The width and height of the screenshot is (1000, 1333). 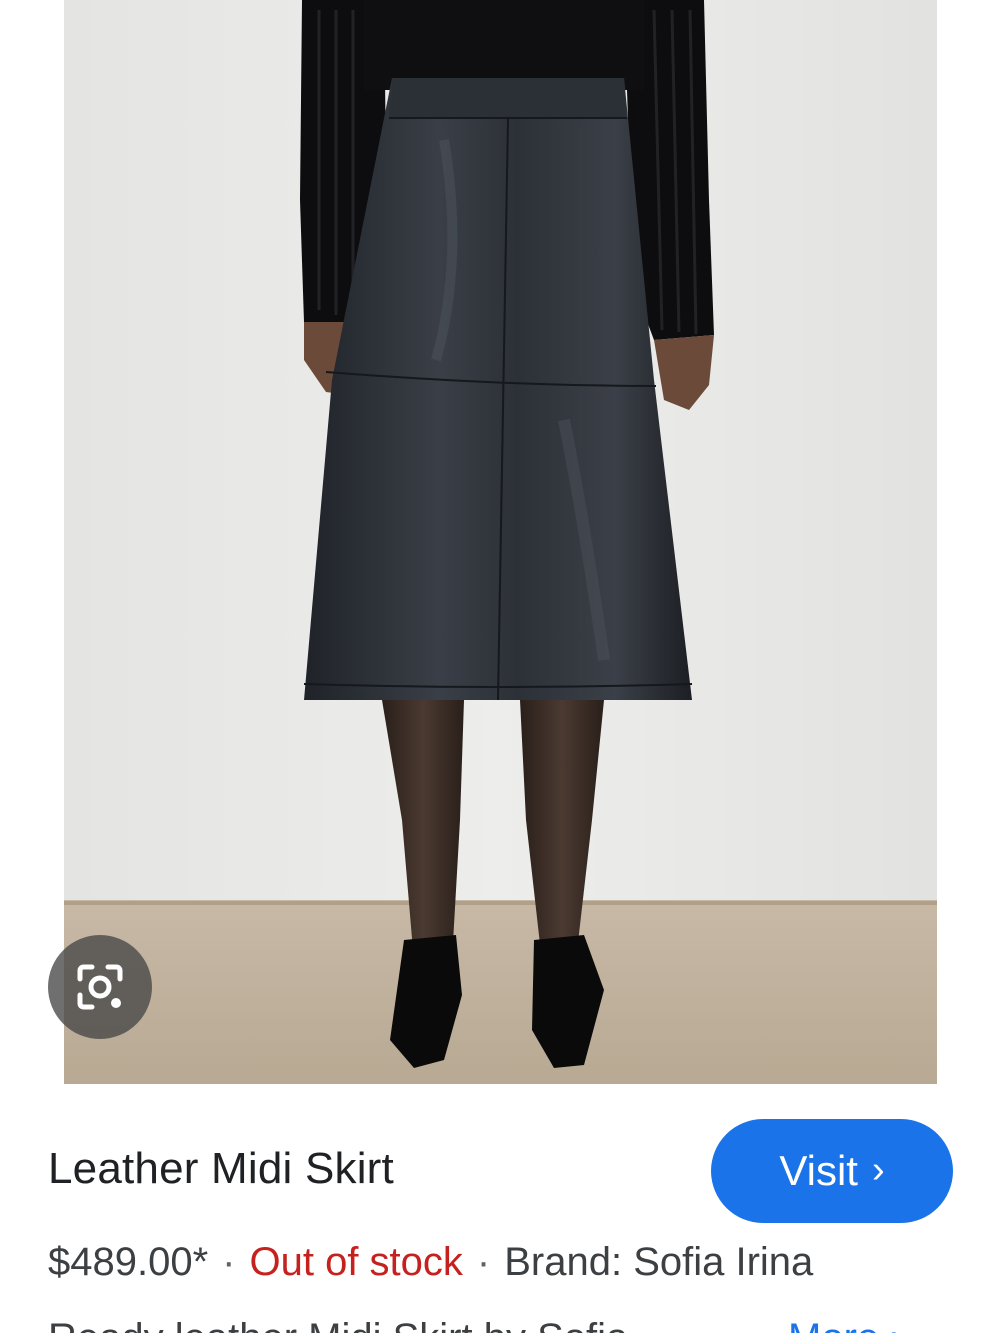 I want to click on product-description-preview: Ready leather Midi Skirt by Sofia, so click(x=338, y=1324).